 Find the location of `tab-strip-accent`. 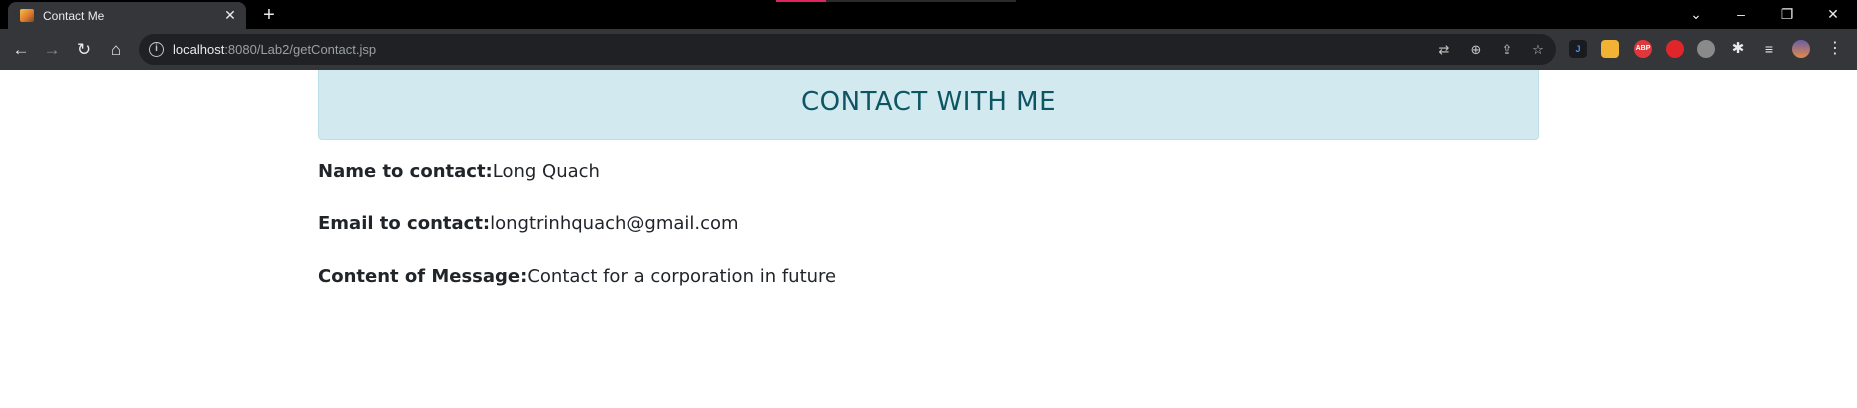

tab-strip-accent is located at coordinates (896, 1).